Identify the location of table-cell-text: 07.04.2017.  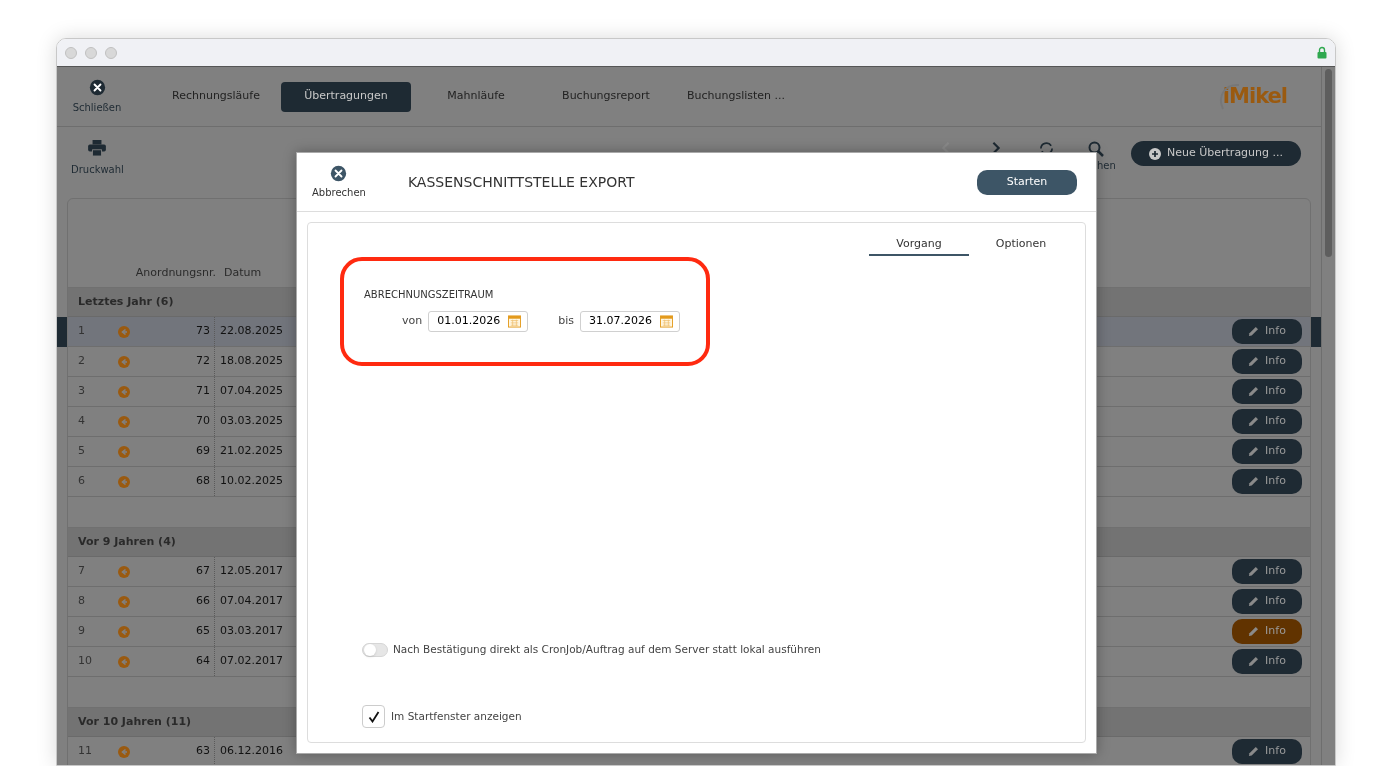
(251, 601).